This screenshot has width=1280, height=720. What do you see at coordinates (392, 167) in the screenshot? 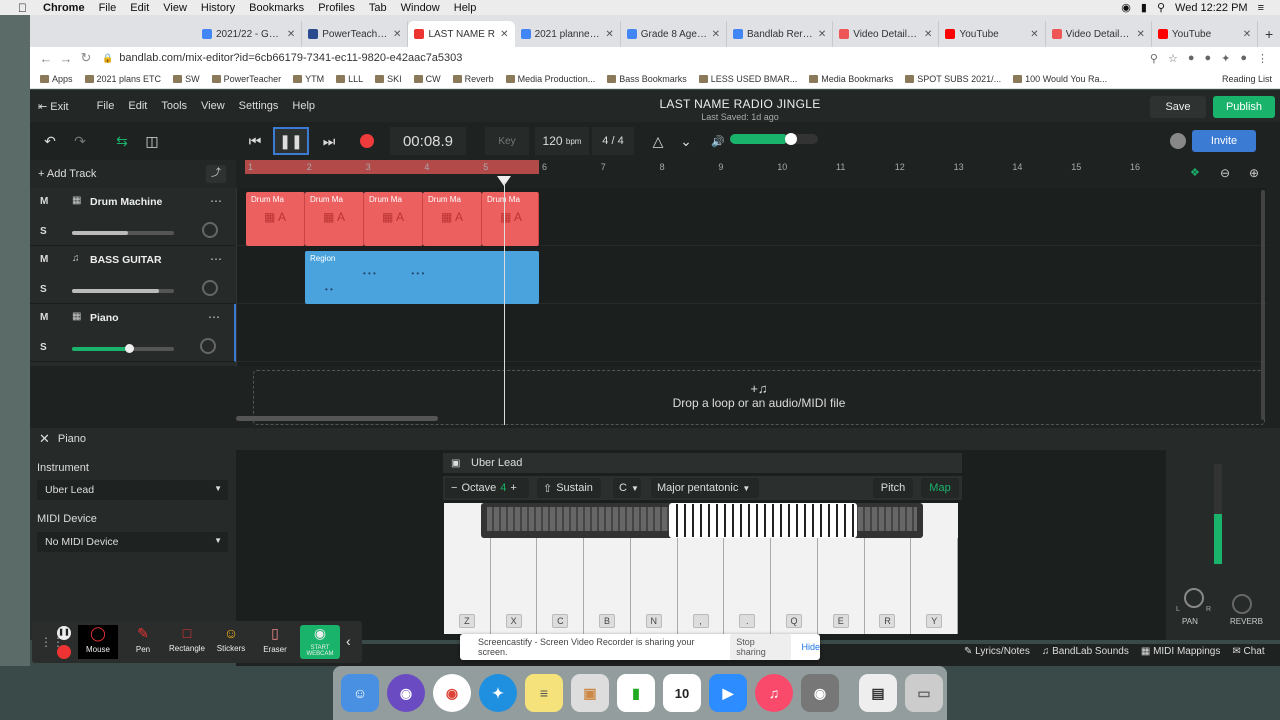
I see `loop-region` at bounding box center [392, 167].